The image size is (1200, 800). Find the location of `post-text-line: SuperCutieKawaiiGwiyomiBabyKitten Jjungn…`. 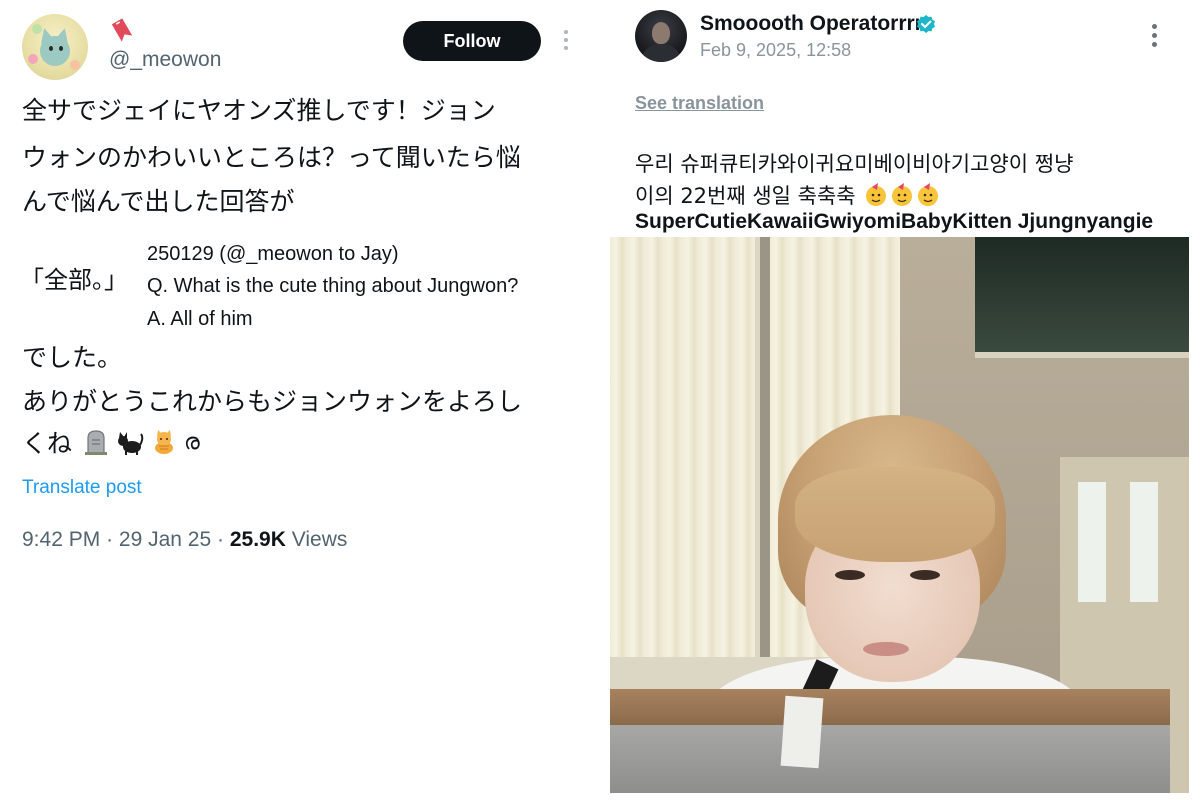

post-text-line: SuperCutieKawaiiGwiyomiBabyKitten Jjungn… is located at coordinates (894, 221).